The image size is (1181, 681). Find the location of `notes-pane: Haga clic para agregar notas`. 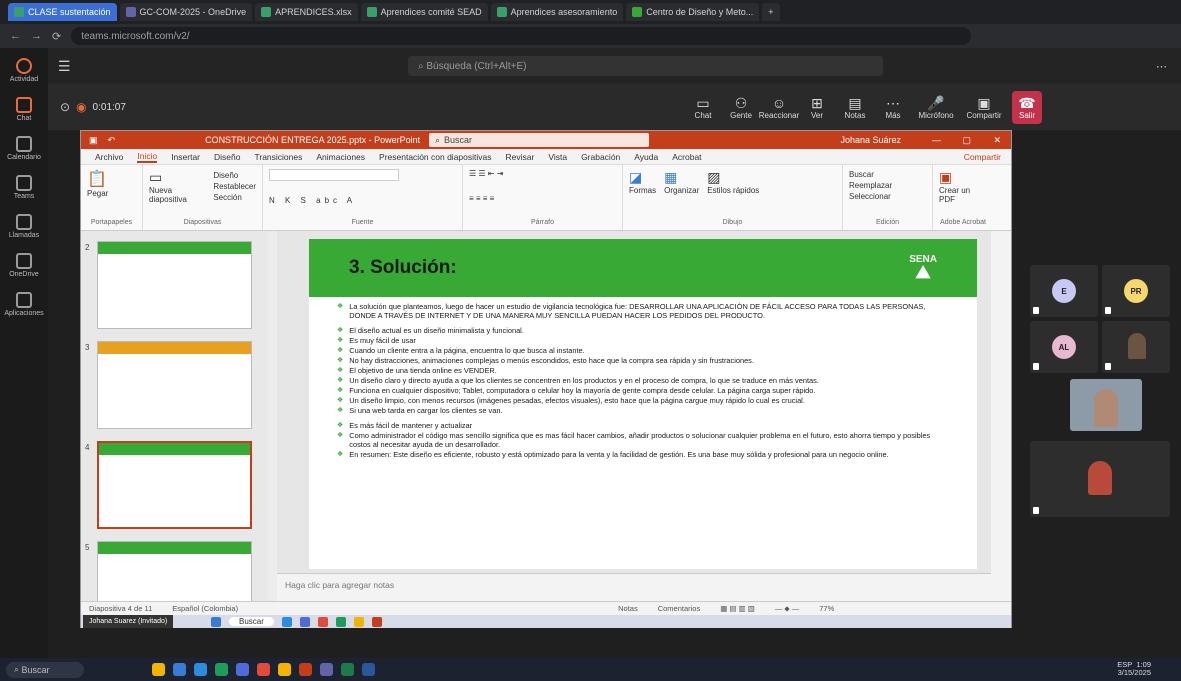

notes-pane: Haga clic para agregar notas is located at coordinates (634, 587).